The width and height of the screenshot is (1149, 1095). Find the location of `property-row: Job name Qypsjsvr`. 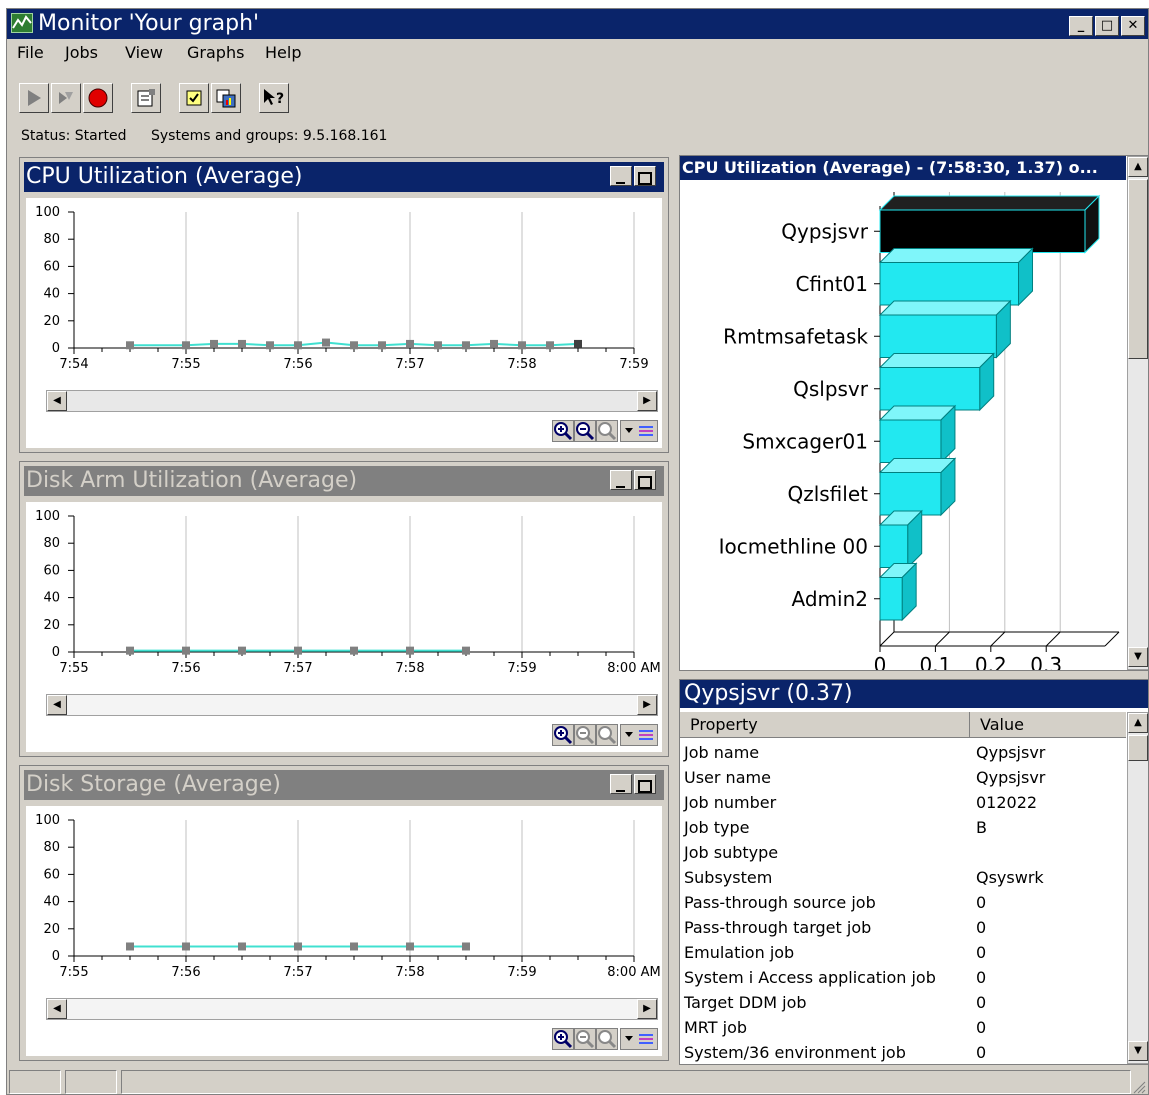

property-row: Job name Qypsjsvr is located at coordinates (903, 752).